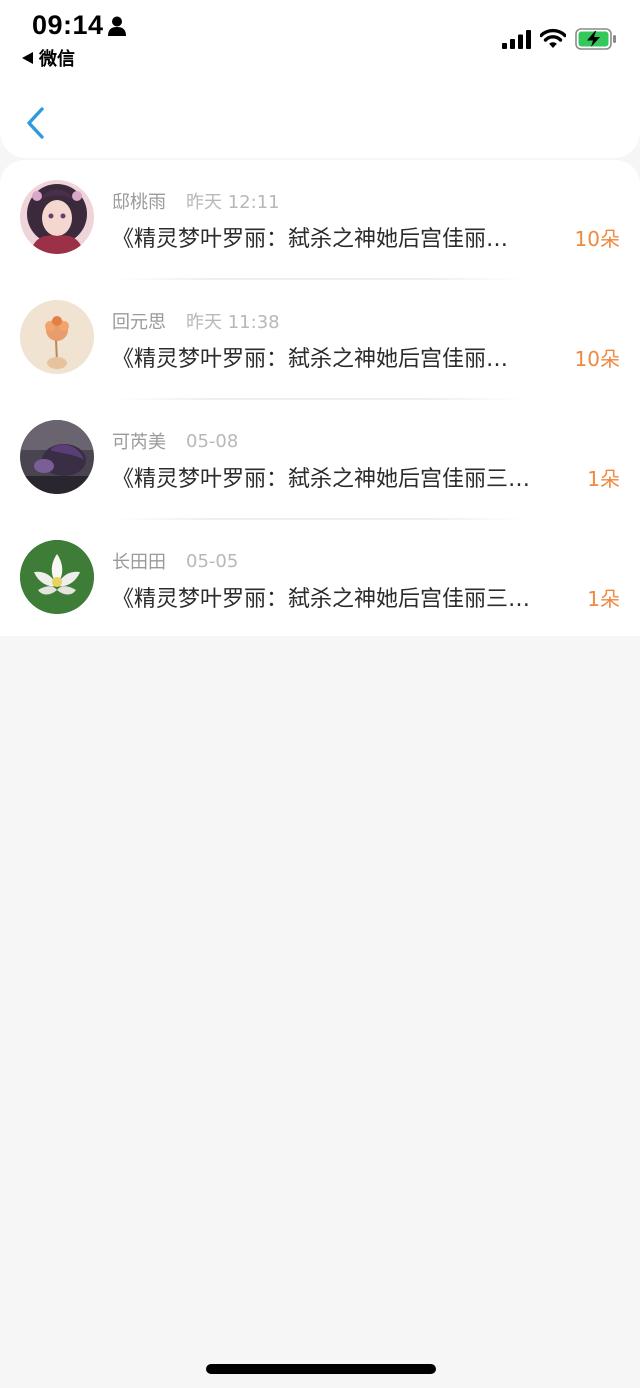 Image resolution: width=640 pixels, height=1388 pixels. I want to click on back-app-label: 微信, so click(57, 59).